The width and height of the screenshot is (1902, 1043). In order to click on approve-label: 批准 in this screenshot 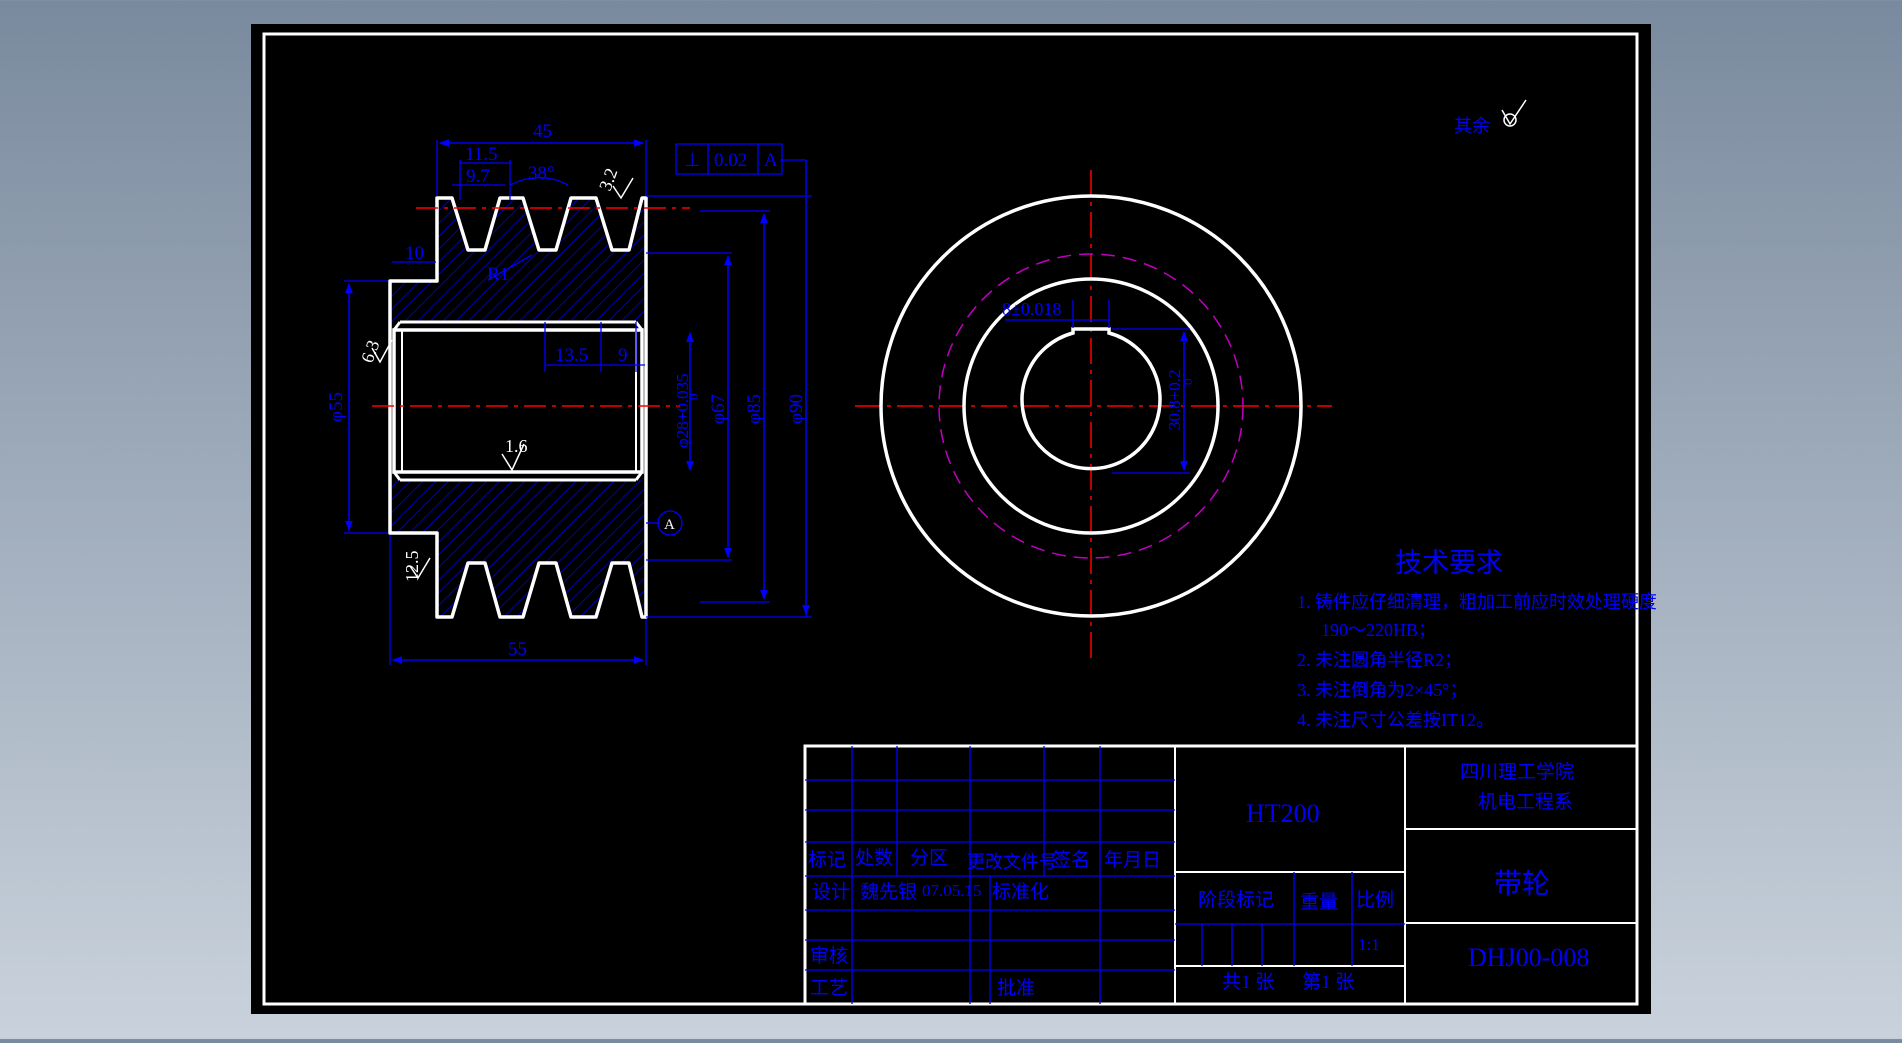, I will do `click(1016, 988)`.